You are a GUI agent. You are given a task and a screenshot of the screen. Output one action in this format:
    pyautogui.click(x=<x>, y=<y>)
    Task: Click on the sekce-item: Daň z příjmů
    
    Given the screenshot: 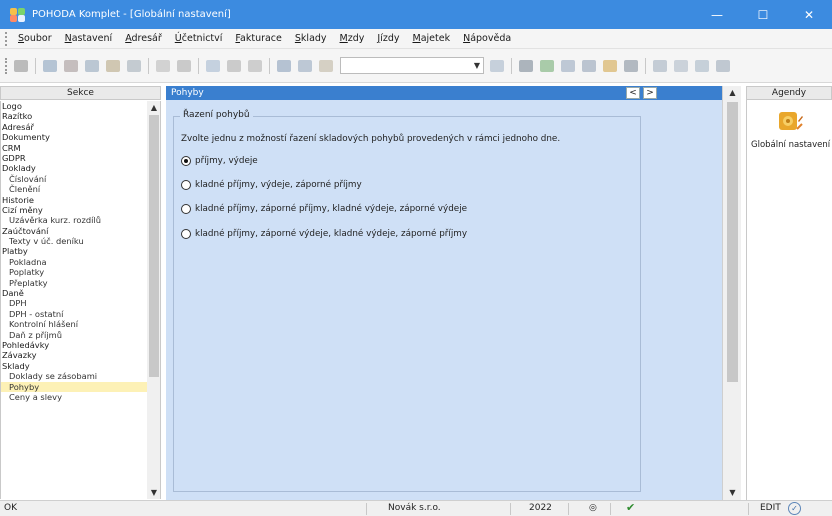 What is the action you would take?
    pyautogui.click(x=74, y=335)
    